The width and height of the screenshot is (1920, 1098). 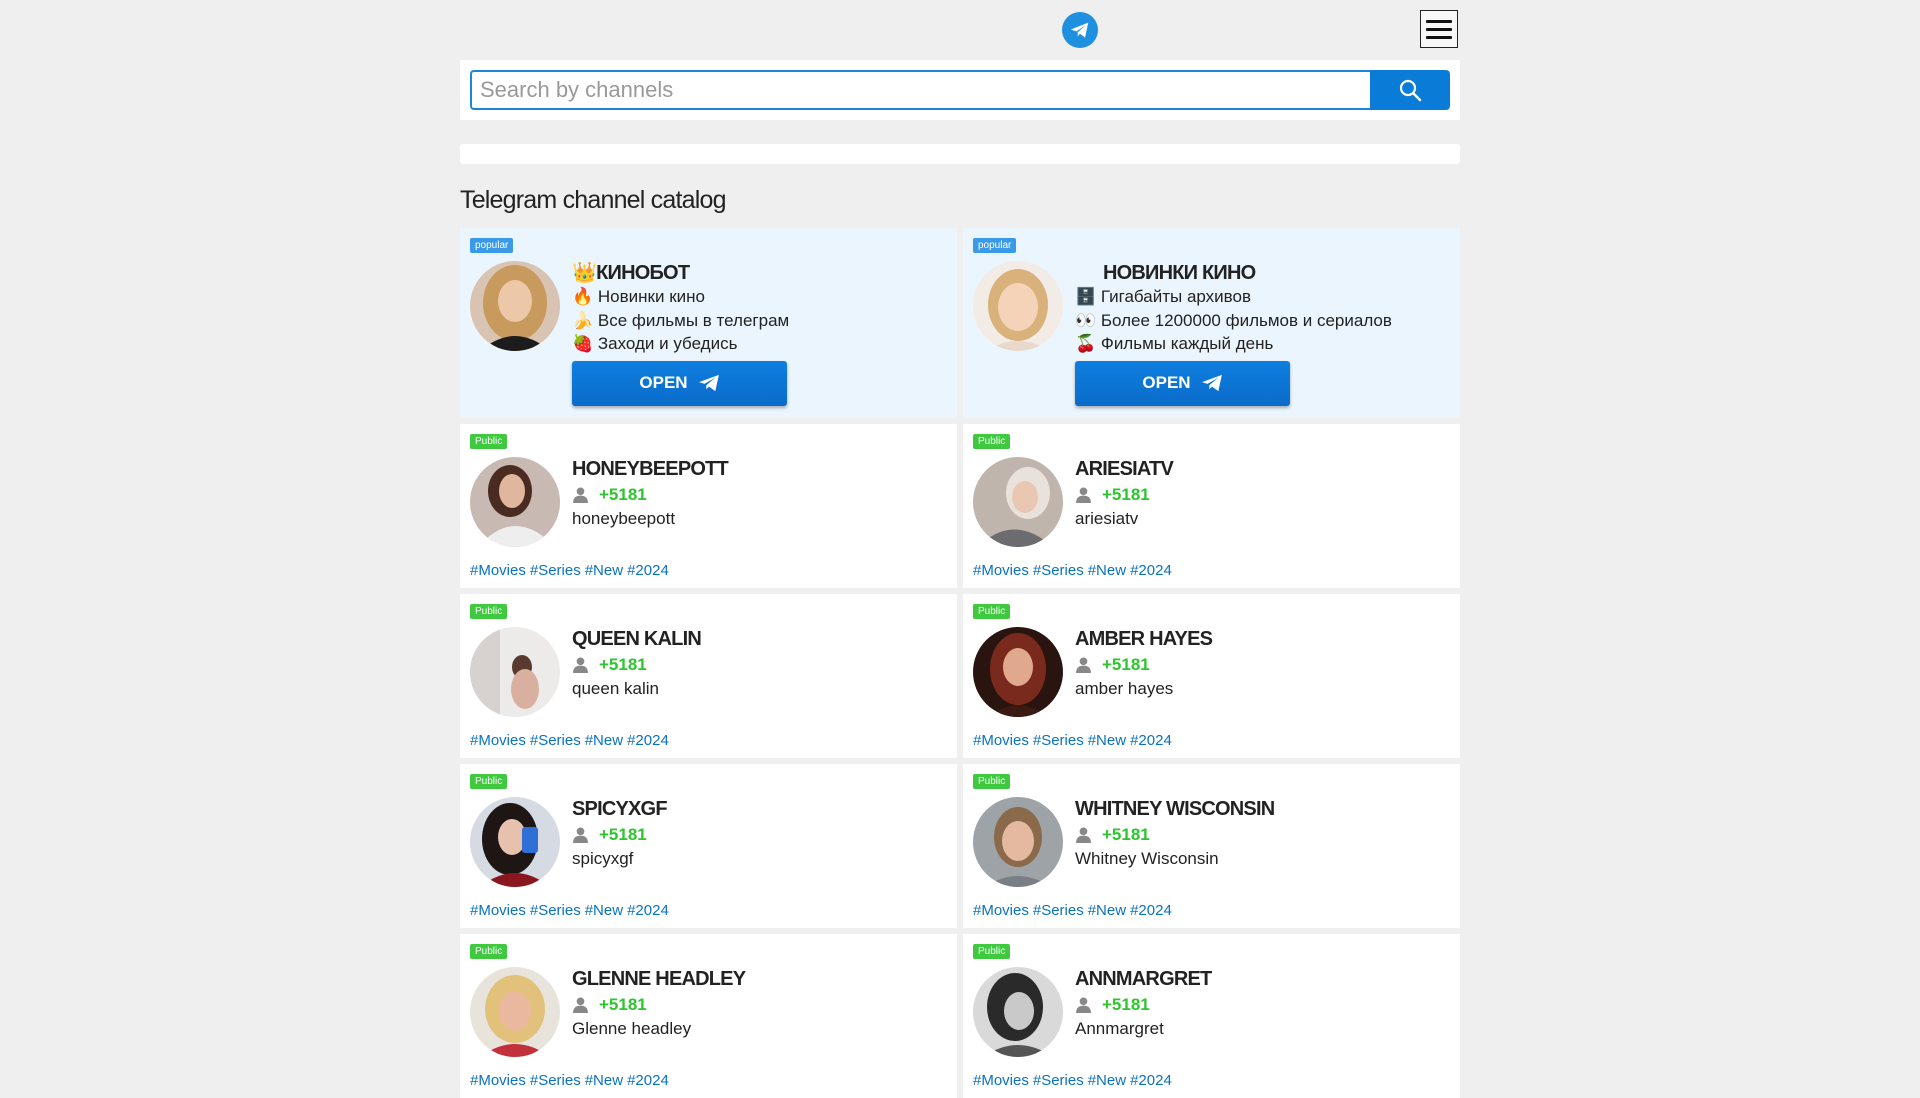 I want to click on channel-title: SPICYXGF, so click(x=759, y=809).